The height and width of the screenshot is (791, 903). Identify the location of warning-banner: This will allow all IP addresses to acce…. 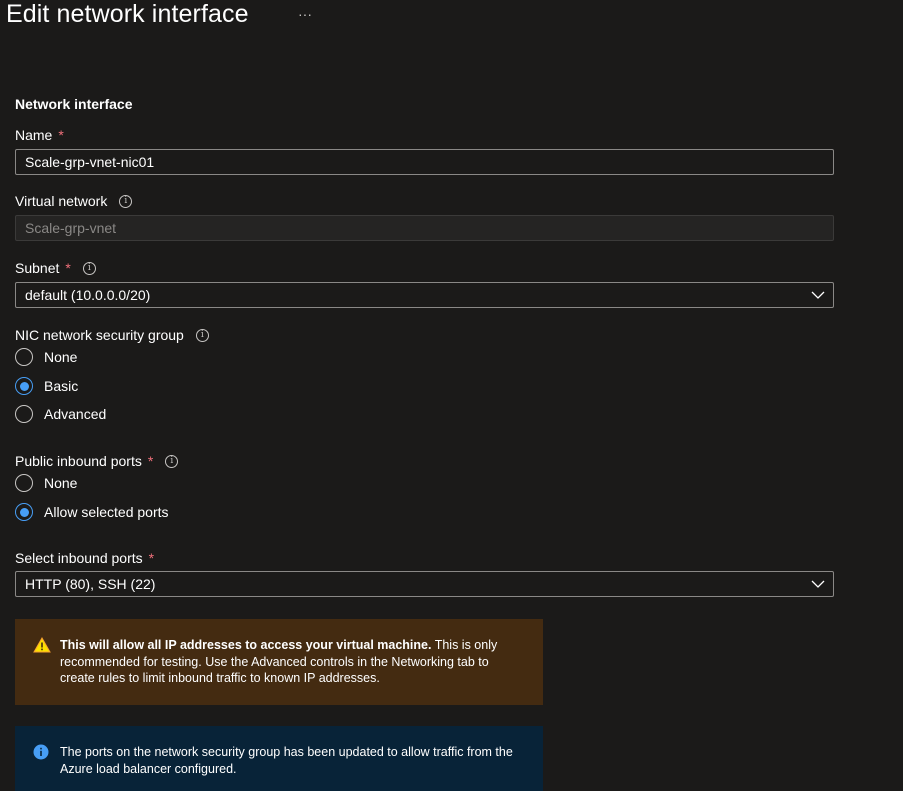
(279, 662).